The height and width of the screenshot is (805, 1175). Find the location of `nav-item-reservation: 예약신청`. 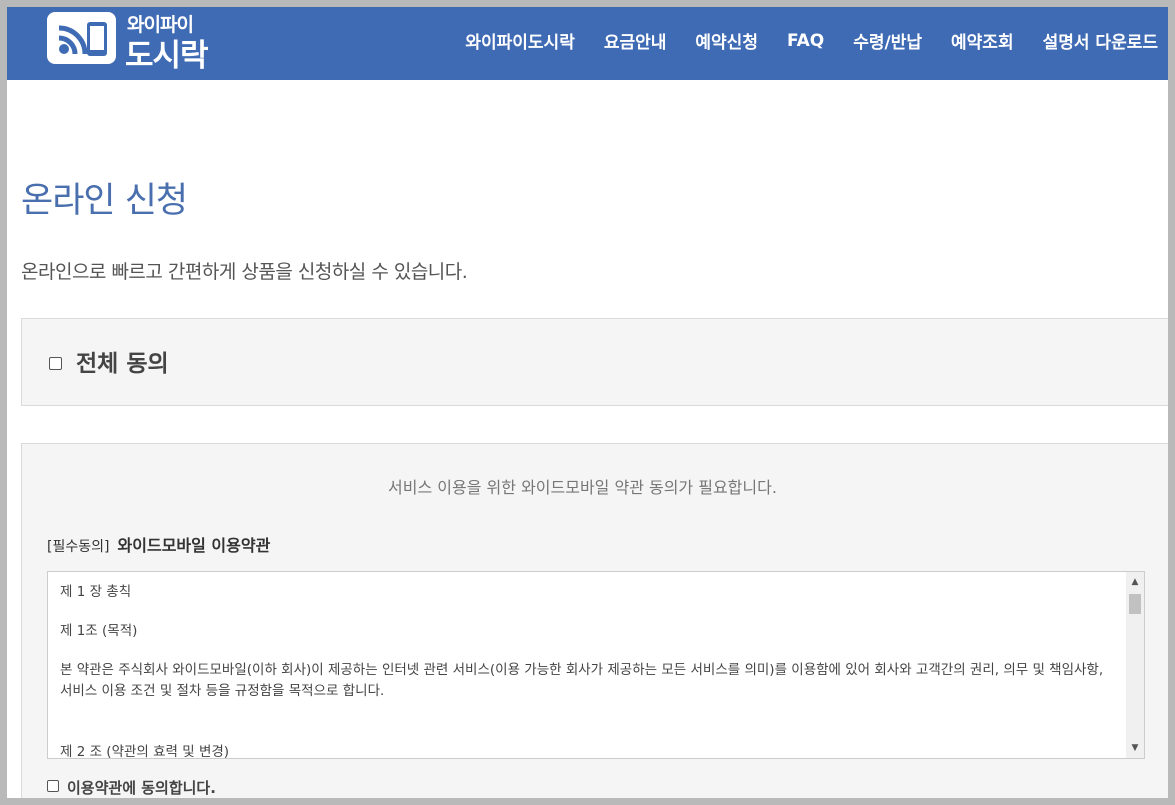

nav-item-reservation: 예약신청 is located at coordinates (726, 40).